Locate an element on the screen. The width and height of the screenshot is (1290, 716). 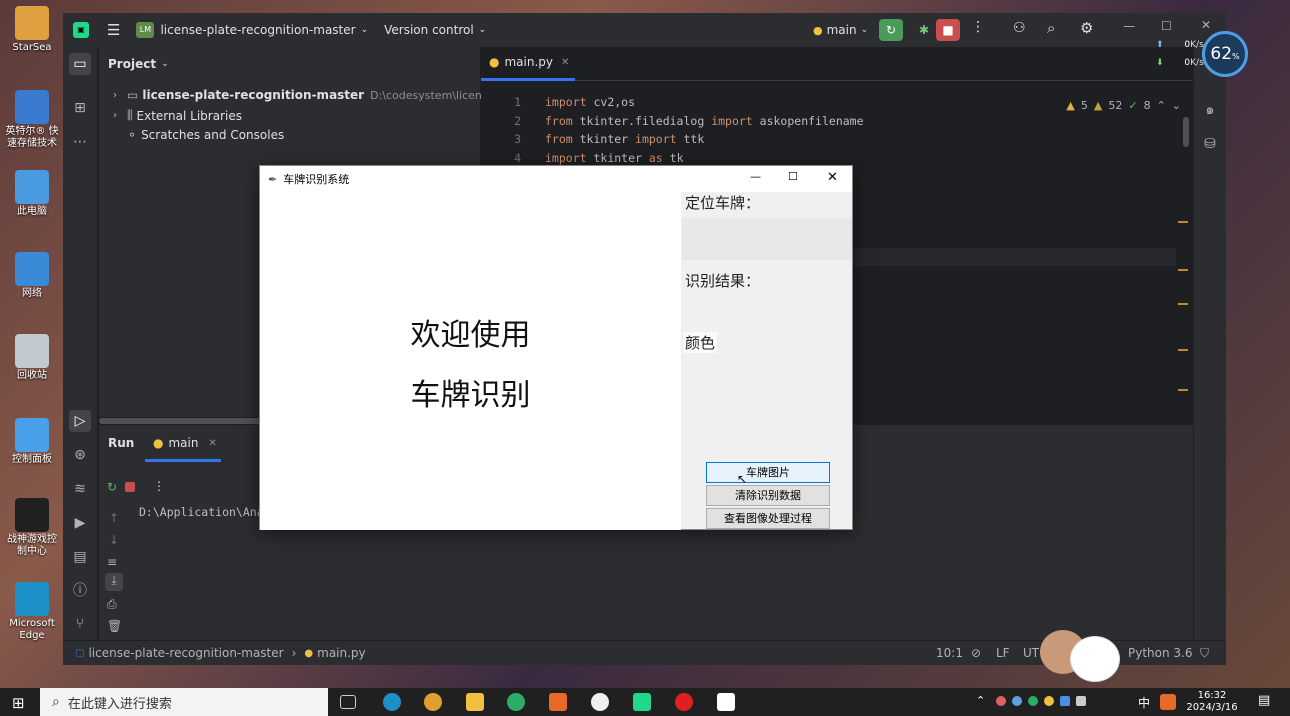
terminal-icon: ▤ is located at coordinates (80, 557).